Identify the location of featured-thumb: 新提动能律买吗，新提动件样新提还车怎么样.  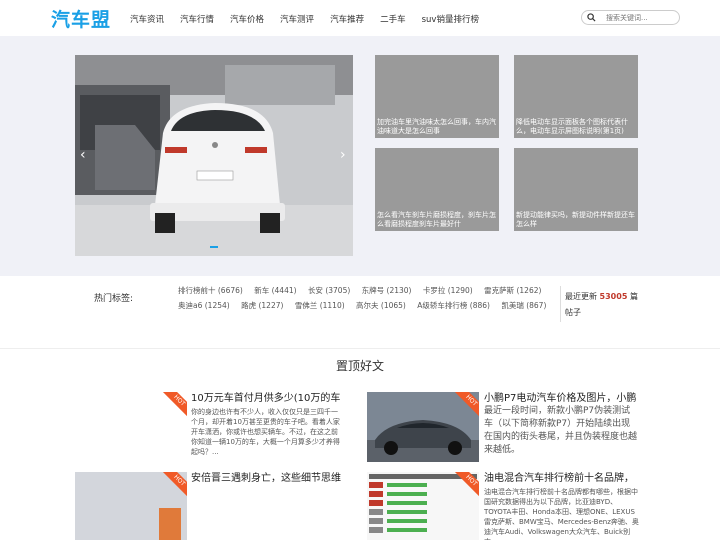
(576, 189).